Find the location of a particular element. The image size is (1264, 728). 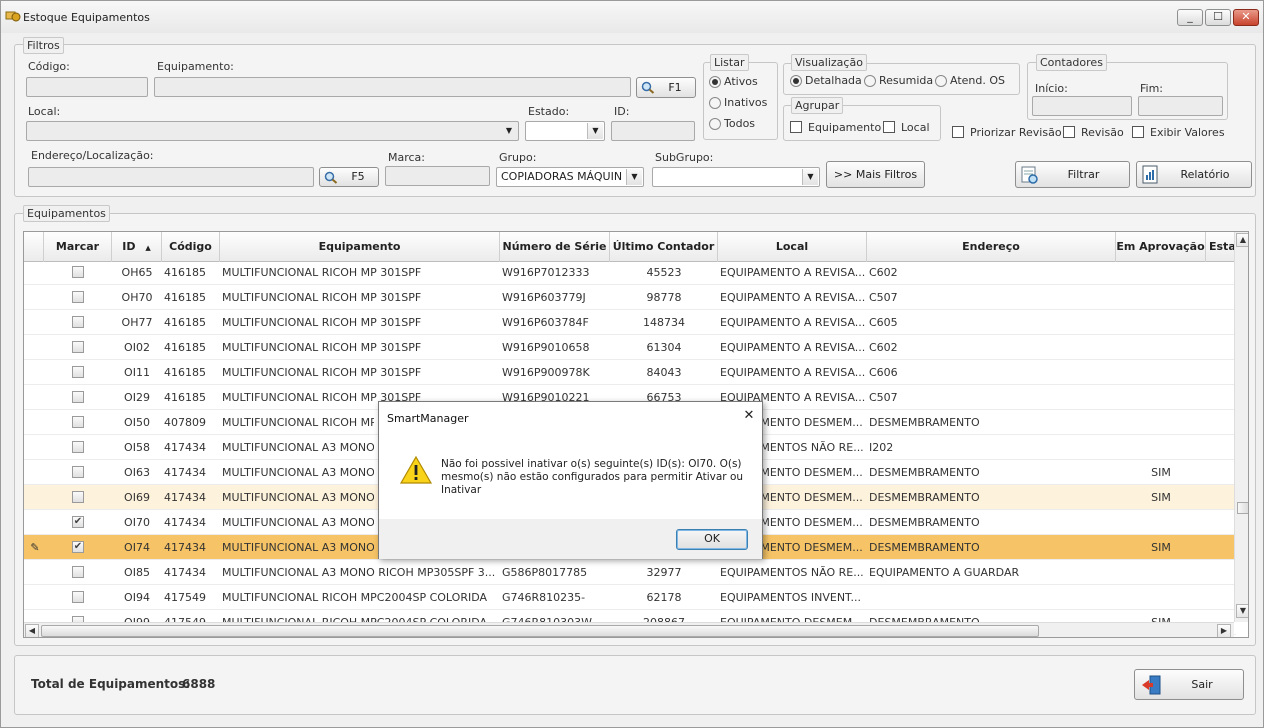

revisao-checkbox is located at coordinates (1069, 132).